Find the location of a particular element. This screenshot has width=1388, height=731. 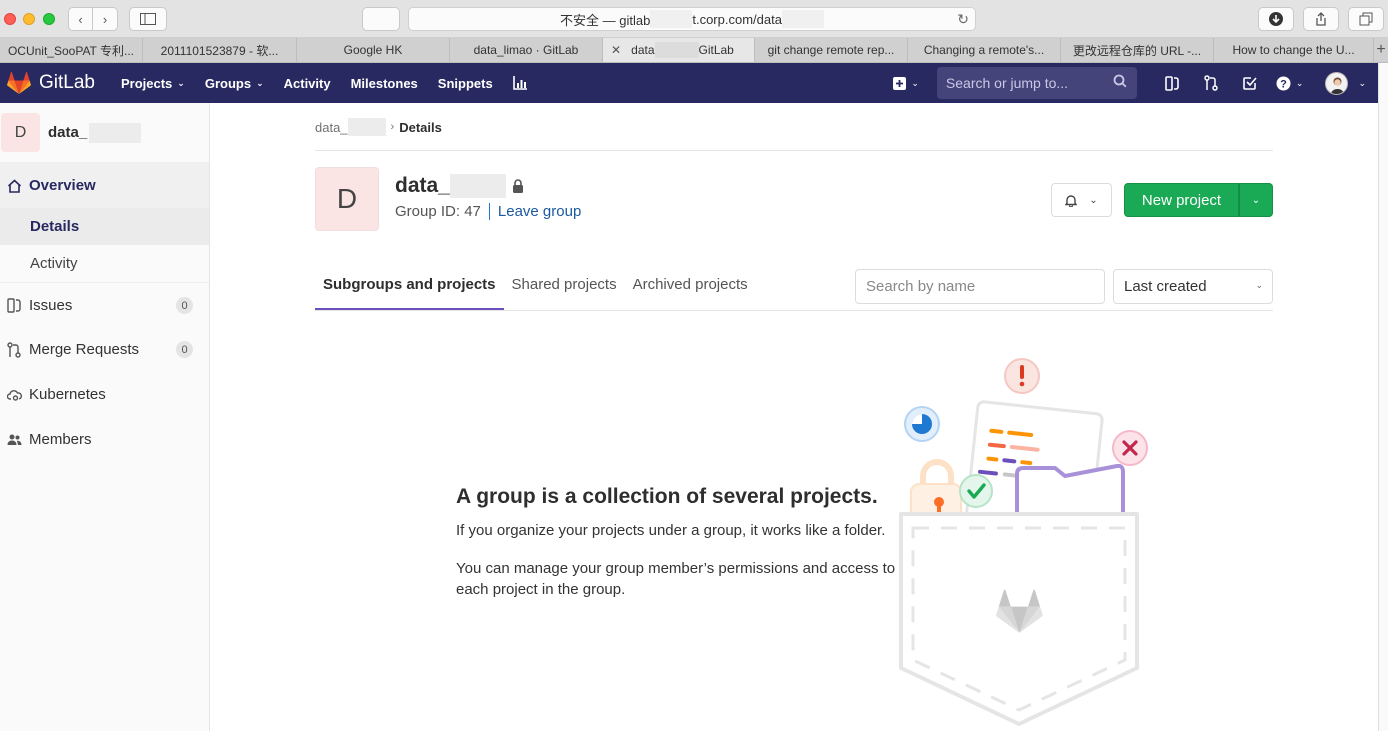

new-tab-button: + is located at coordinates (1381, 50).